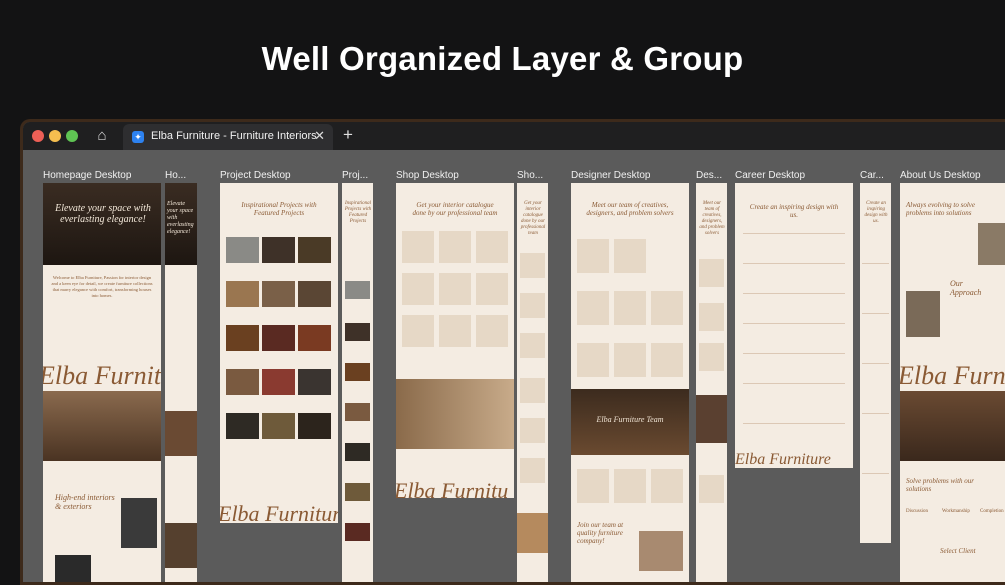 The width and height of the screenshot is (1005, 585). I want to click on browser-tab: ✦ Elba Furniture - Furniture Interiors ✕, so click(228, 137).